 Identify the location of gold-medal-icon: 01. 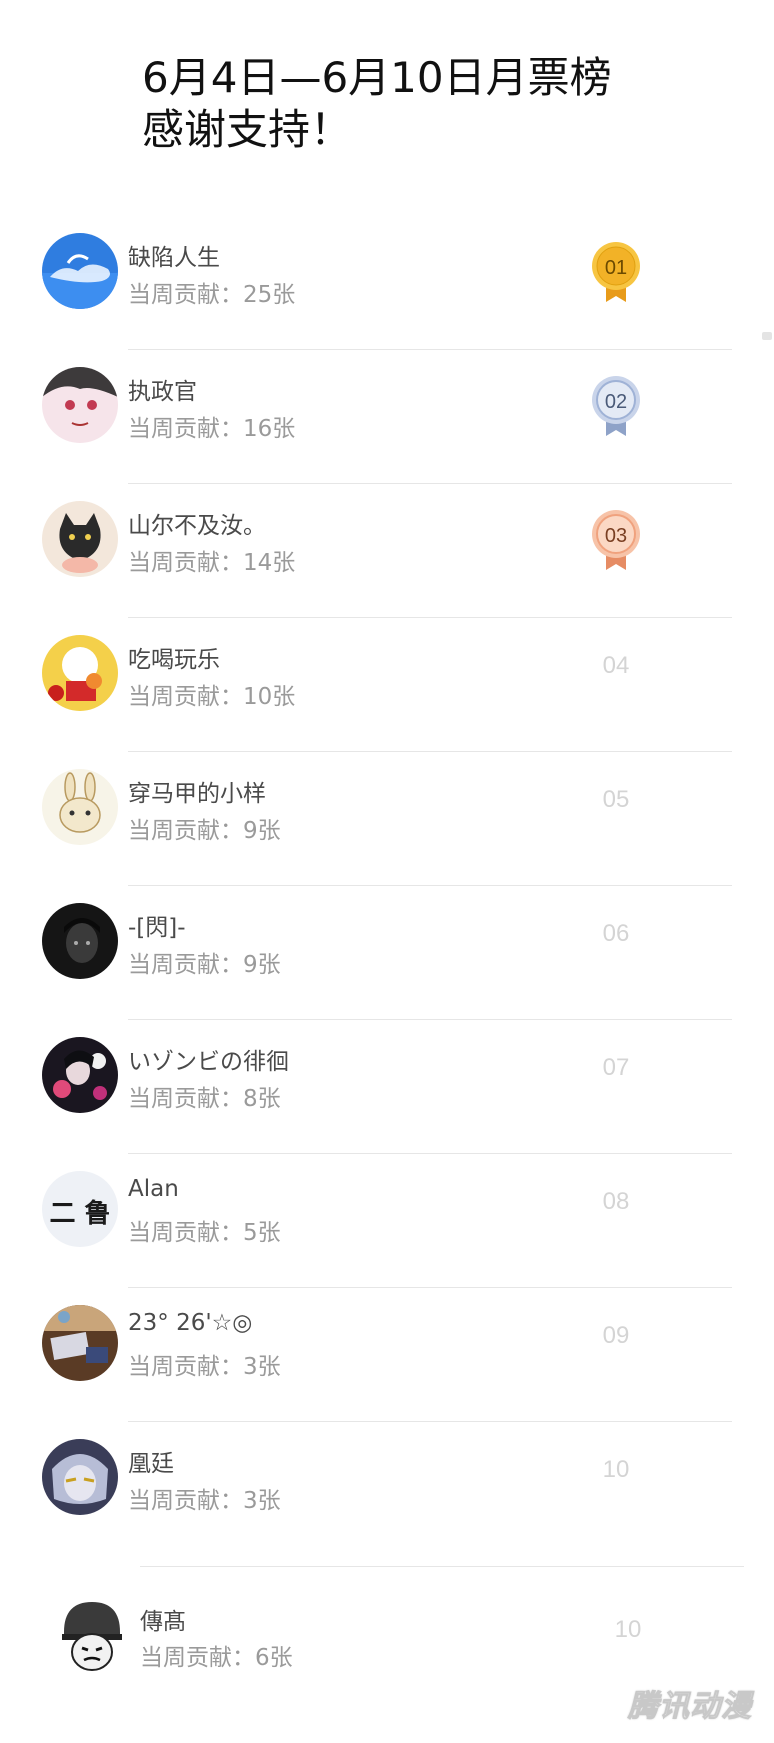
(616, 272).